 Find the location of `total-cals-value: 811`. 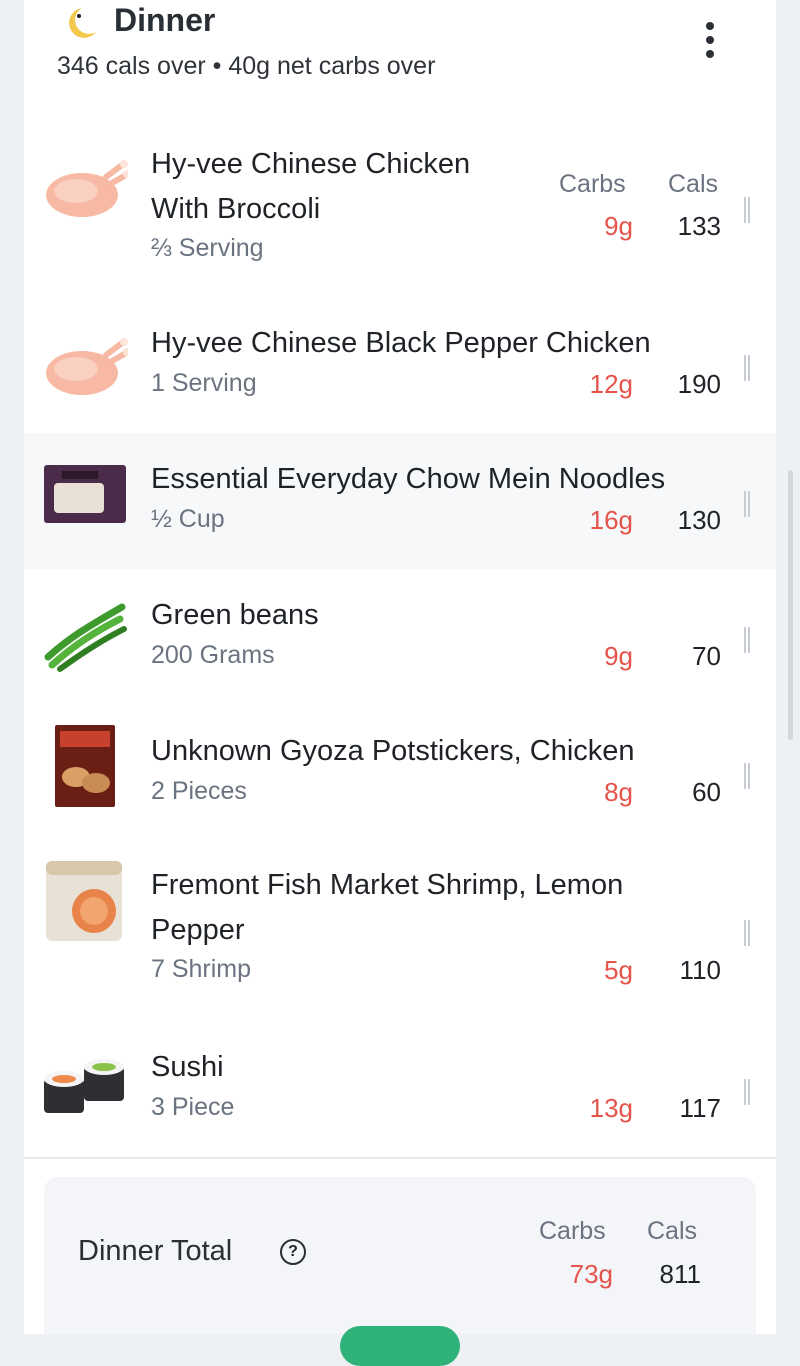

total-cals-value: 811 is located at coordinates (680, 1274).